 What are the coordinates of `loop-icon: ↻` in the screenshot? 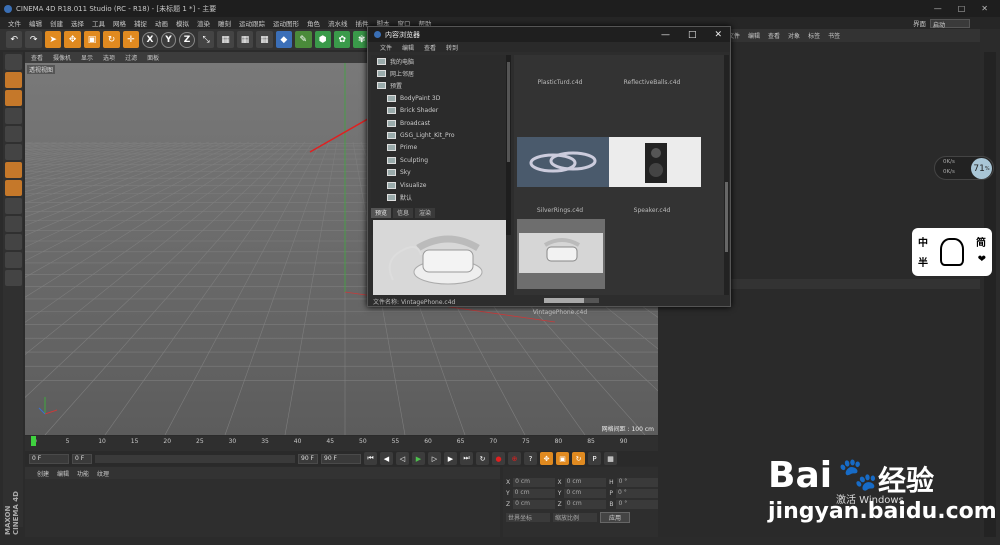 It's located at (482, 458).